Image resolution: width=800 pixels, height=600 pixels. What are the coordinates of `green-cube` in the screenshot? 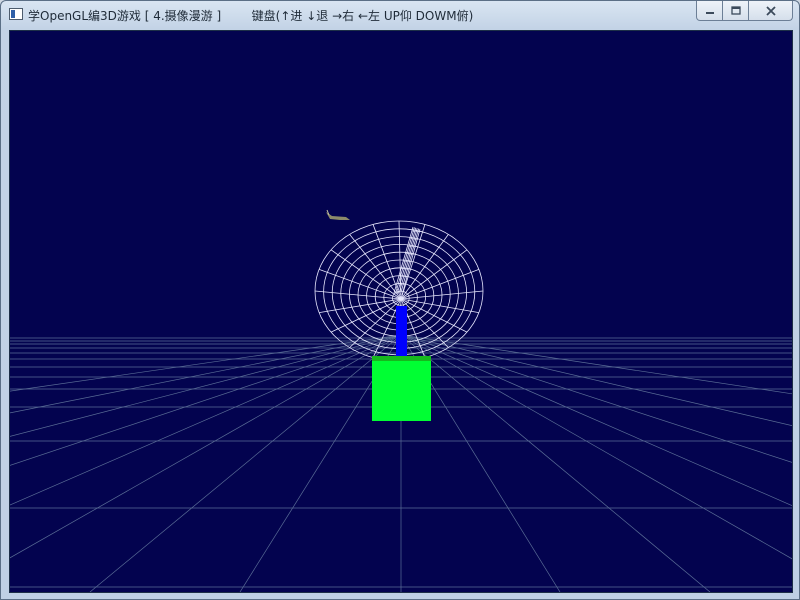 It's located at (401, 391).